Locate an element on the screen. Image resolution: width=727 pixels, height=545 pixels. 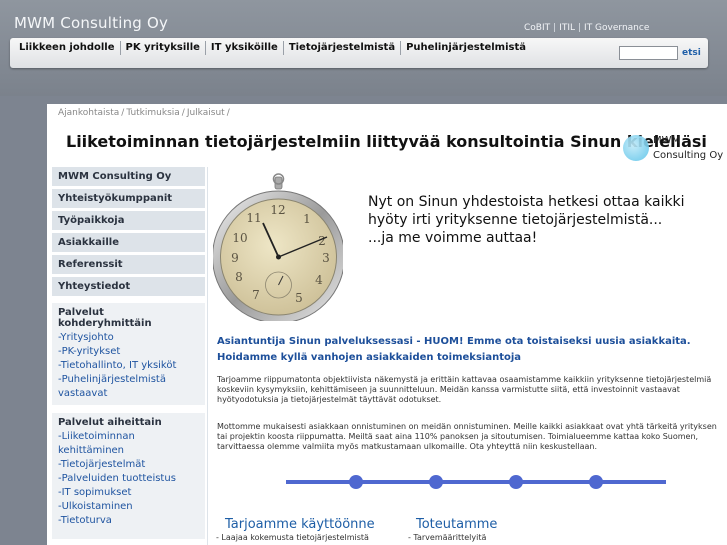
sidebar-item-mwm-consulting: MWM Consulting Oy is located at coordinates (128, 177).